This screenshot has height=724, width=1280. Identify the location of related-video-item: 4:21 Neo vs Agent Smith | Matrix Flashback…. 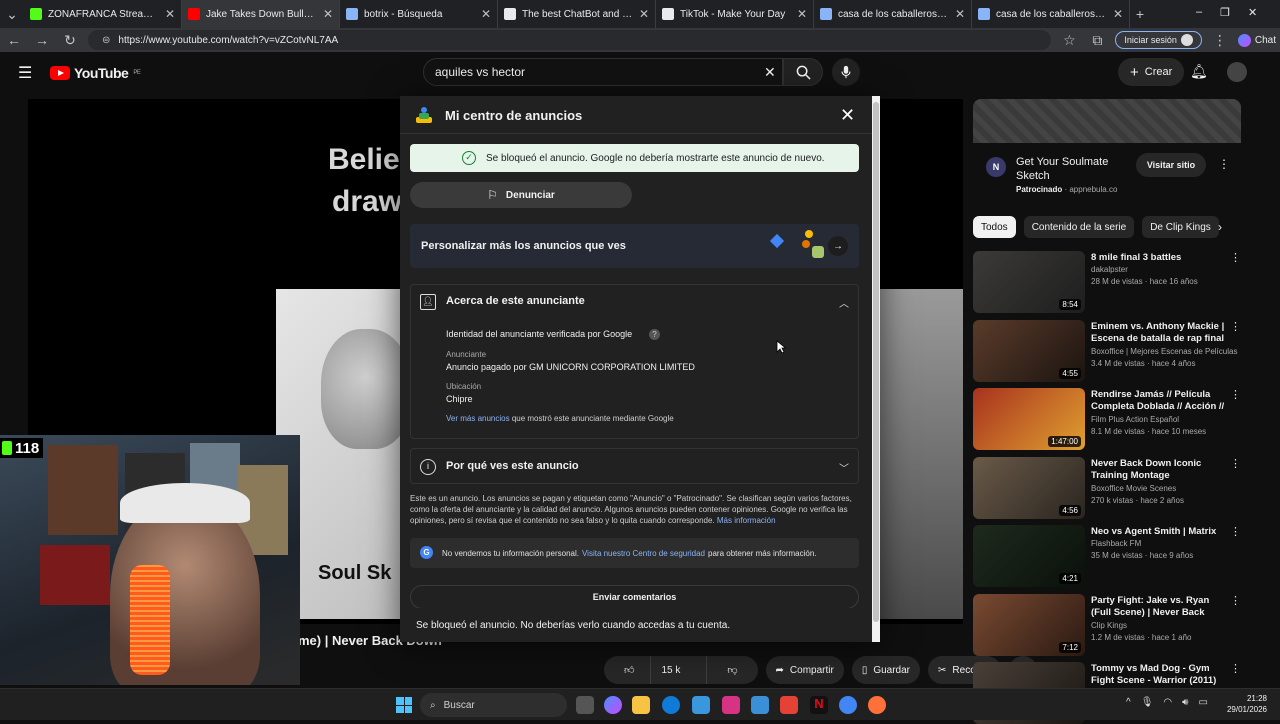
(1118, 556).